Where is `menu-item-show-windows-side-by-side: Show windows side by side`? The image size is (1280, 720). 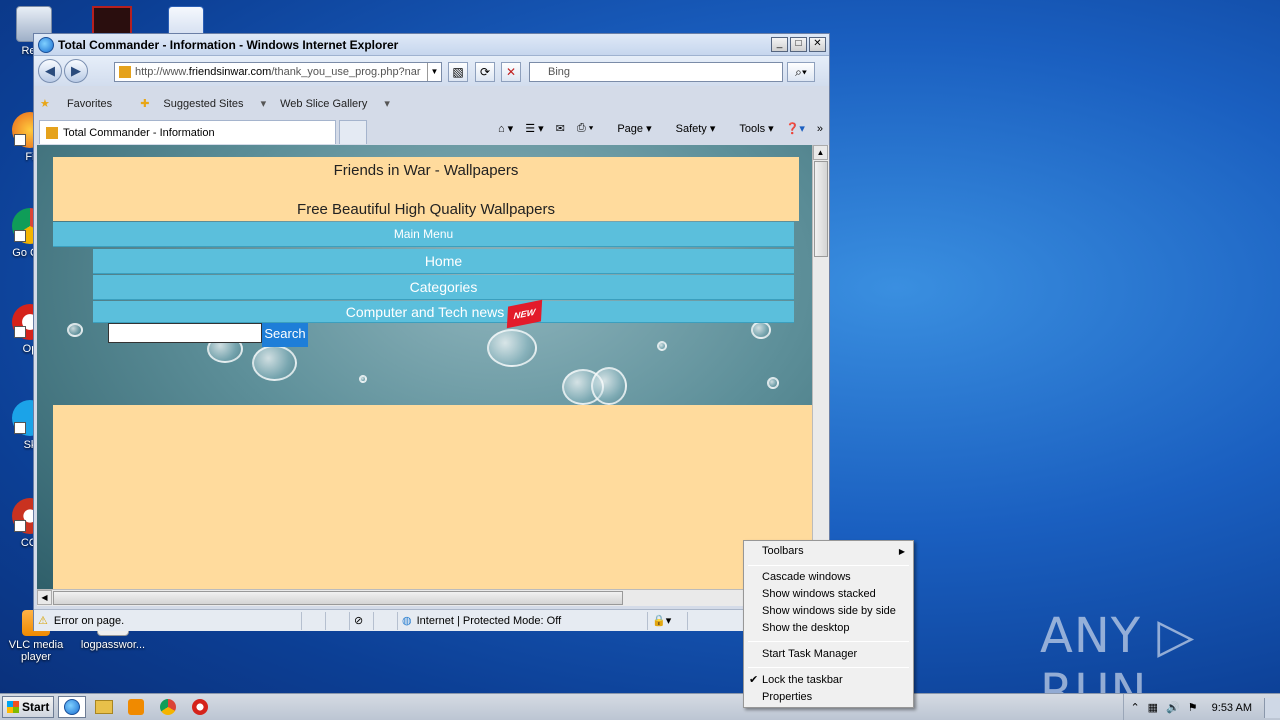
menu-item-show-windows-side-by-side: Show windows side by side is located at coordinates (828, 611).